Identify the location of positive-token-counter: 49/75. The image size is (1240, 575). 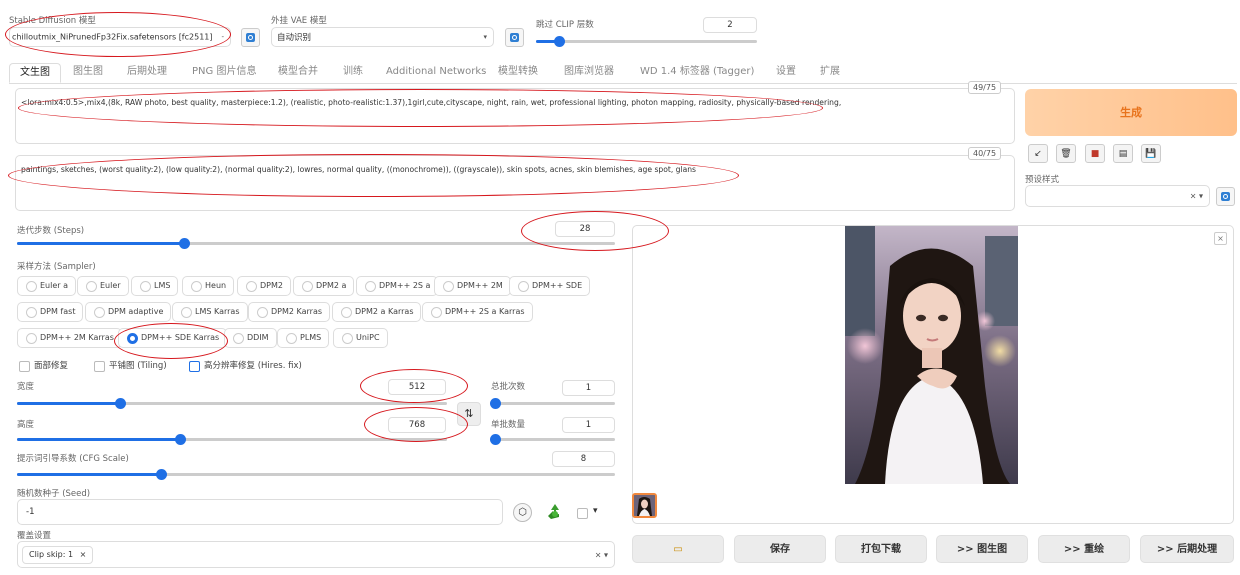
(985, 87).